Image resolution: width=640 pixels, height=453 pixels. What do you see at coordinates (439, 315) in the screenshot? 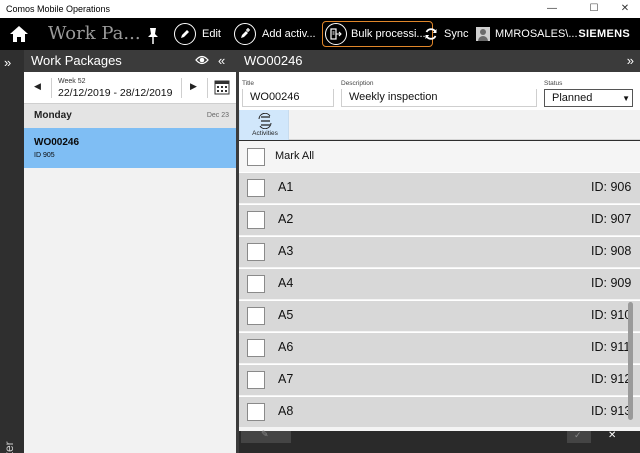
I see `activity-row: A5 ID: 910` at bounding box center [439, 315].